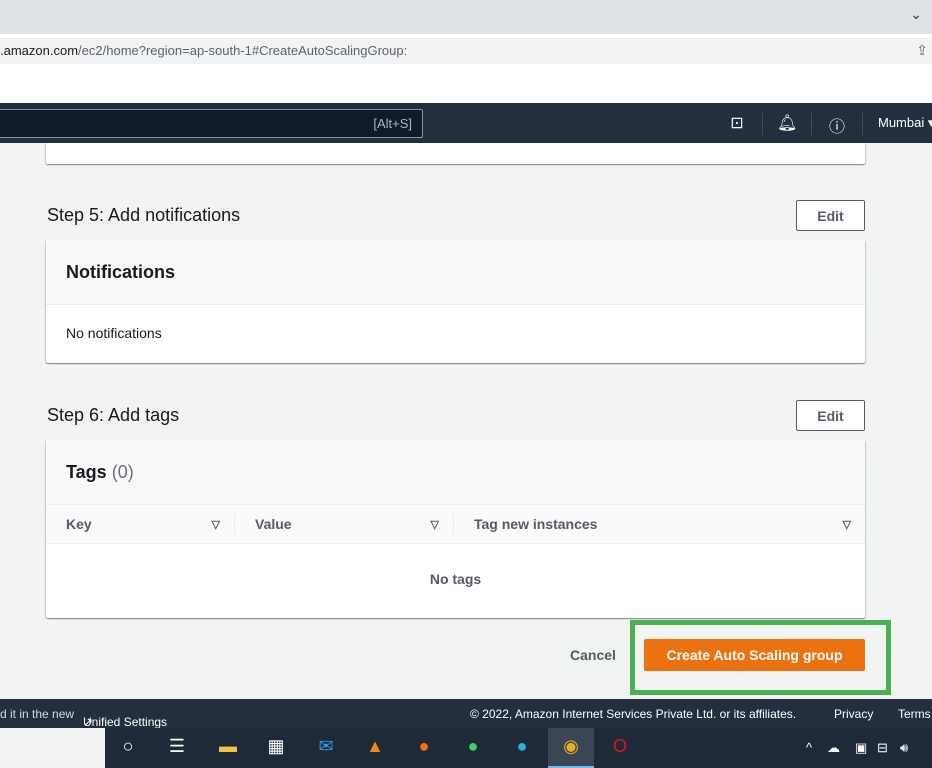 The width and height of the screenshot is (932, 768). I want to click on bell-icon: 🔔︎, so click(787, 123).